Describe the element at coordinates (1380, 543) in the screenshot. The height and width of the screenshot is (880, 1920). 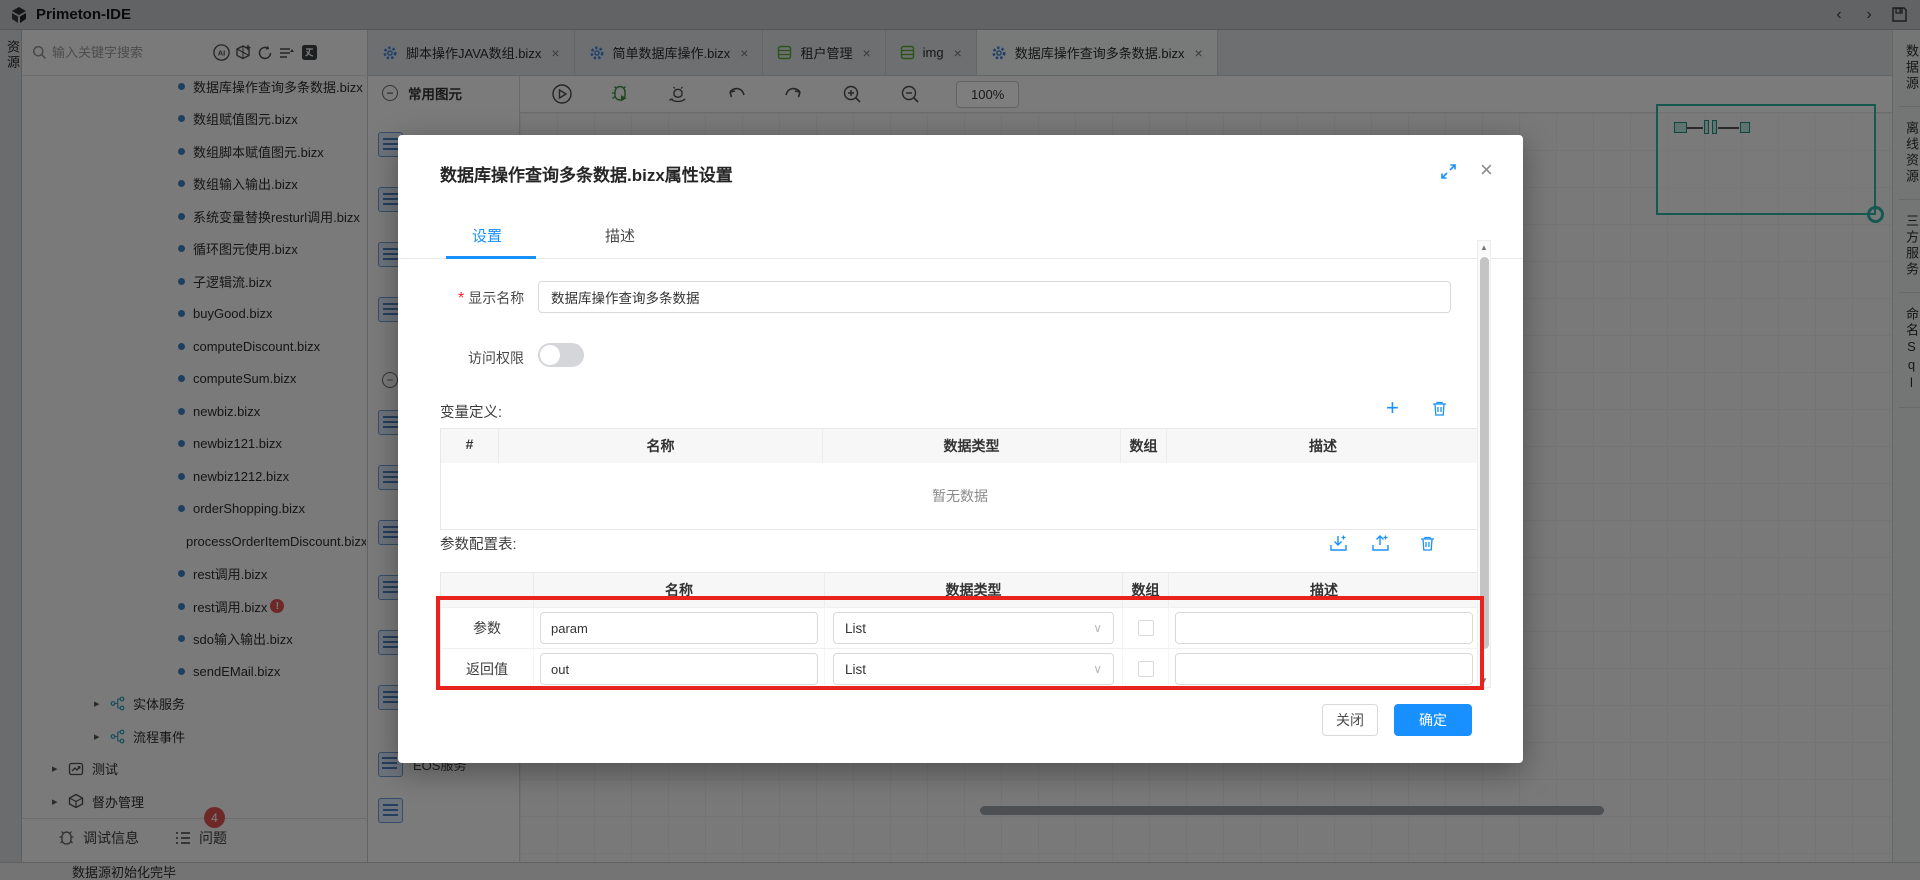
I see `export-params-icon` at that location.